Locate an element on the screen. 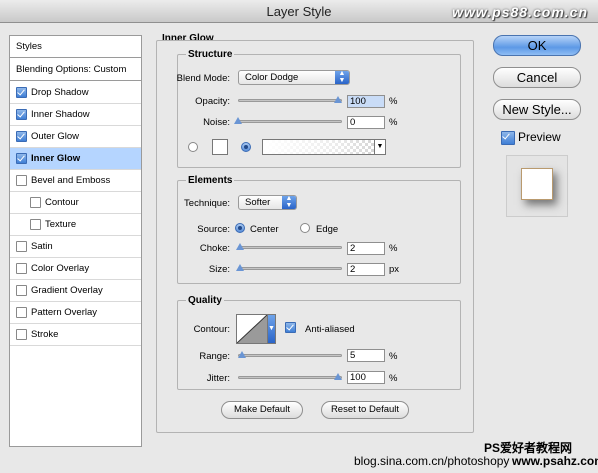  sidebar-item-inner-shadow: Inner Shadow is located at coordinates (75, 115).